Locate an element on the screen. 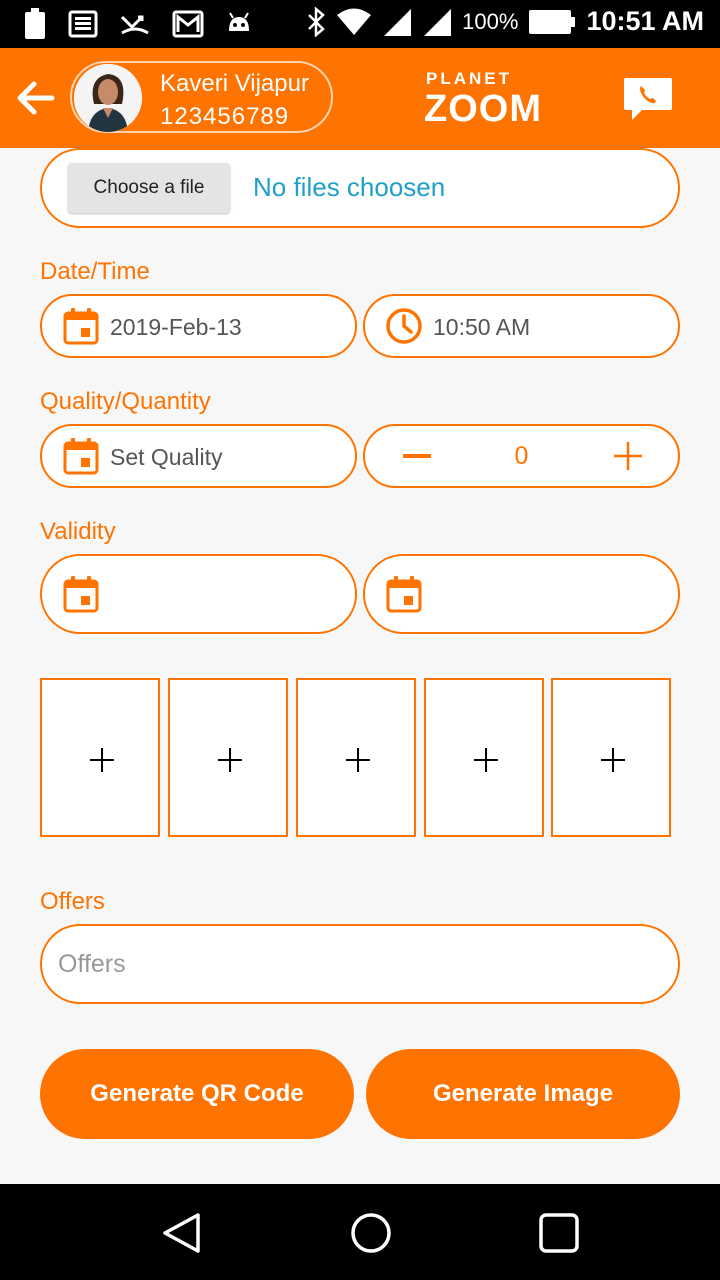  nav-recents-icon is located at coordinates (559, 1233).